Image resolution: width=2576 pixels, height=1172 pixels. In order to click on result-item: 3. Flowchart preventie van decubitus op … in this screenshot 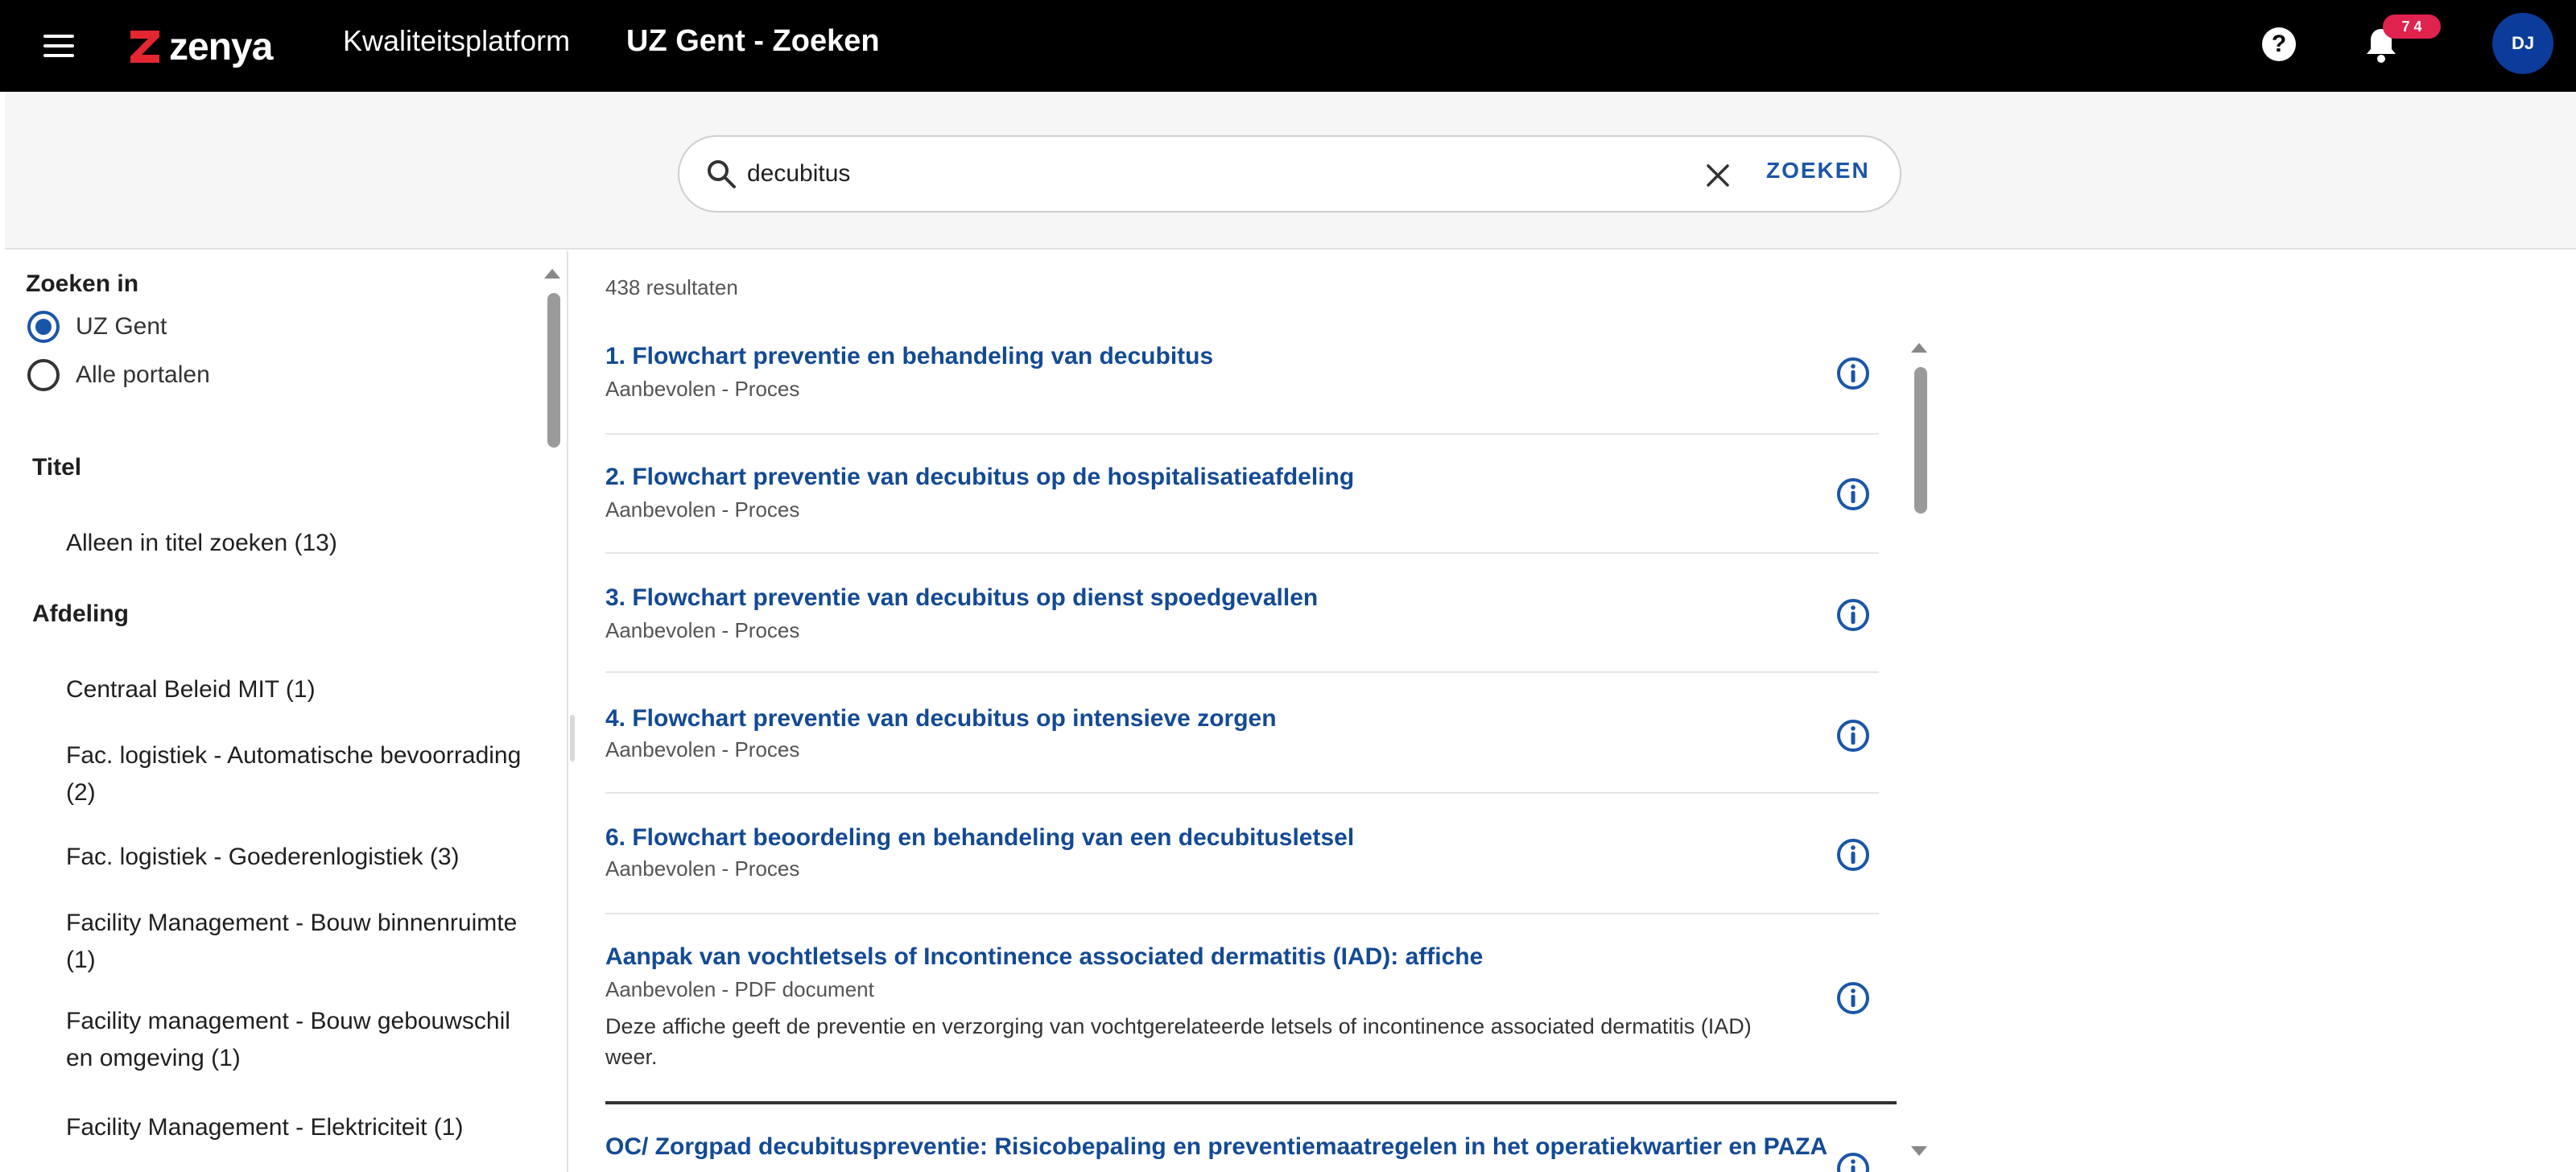, I will do `click(1242, 613)`.